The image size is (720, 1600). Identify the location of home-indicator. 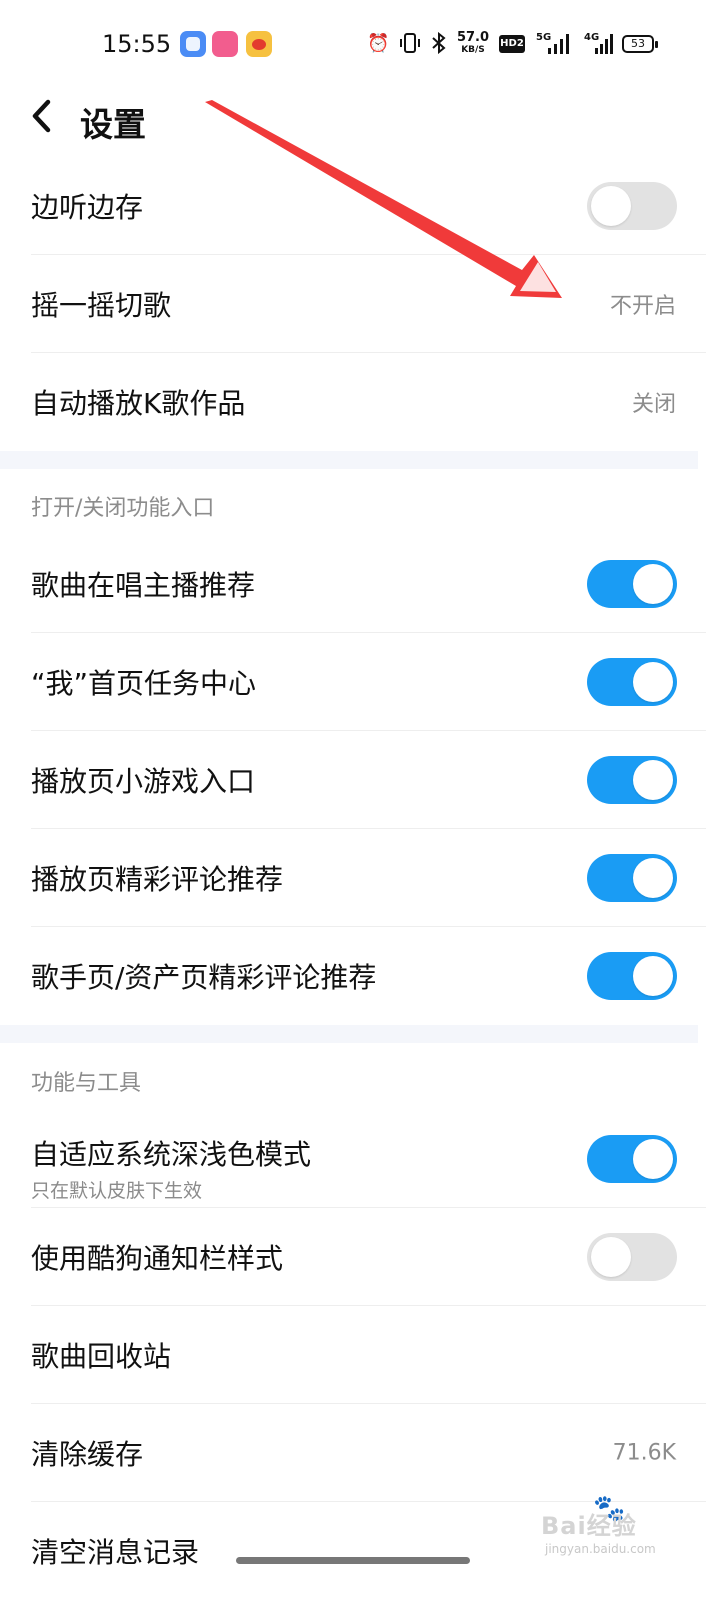
(353, 1560).